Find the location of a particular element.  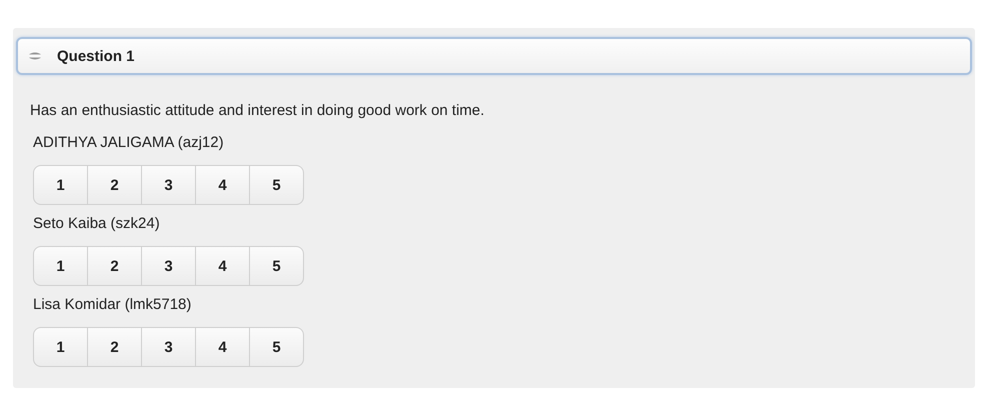

collapse-icon is located at coordinates (35, 56).